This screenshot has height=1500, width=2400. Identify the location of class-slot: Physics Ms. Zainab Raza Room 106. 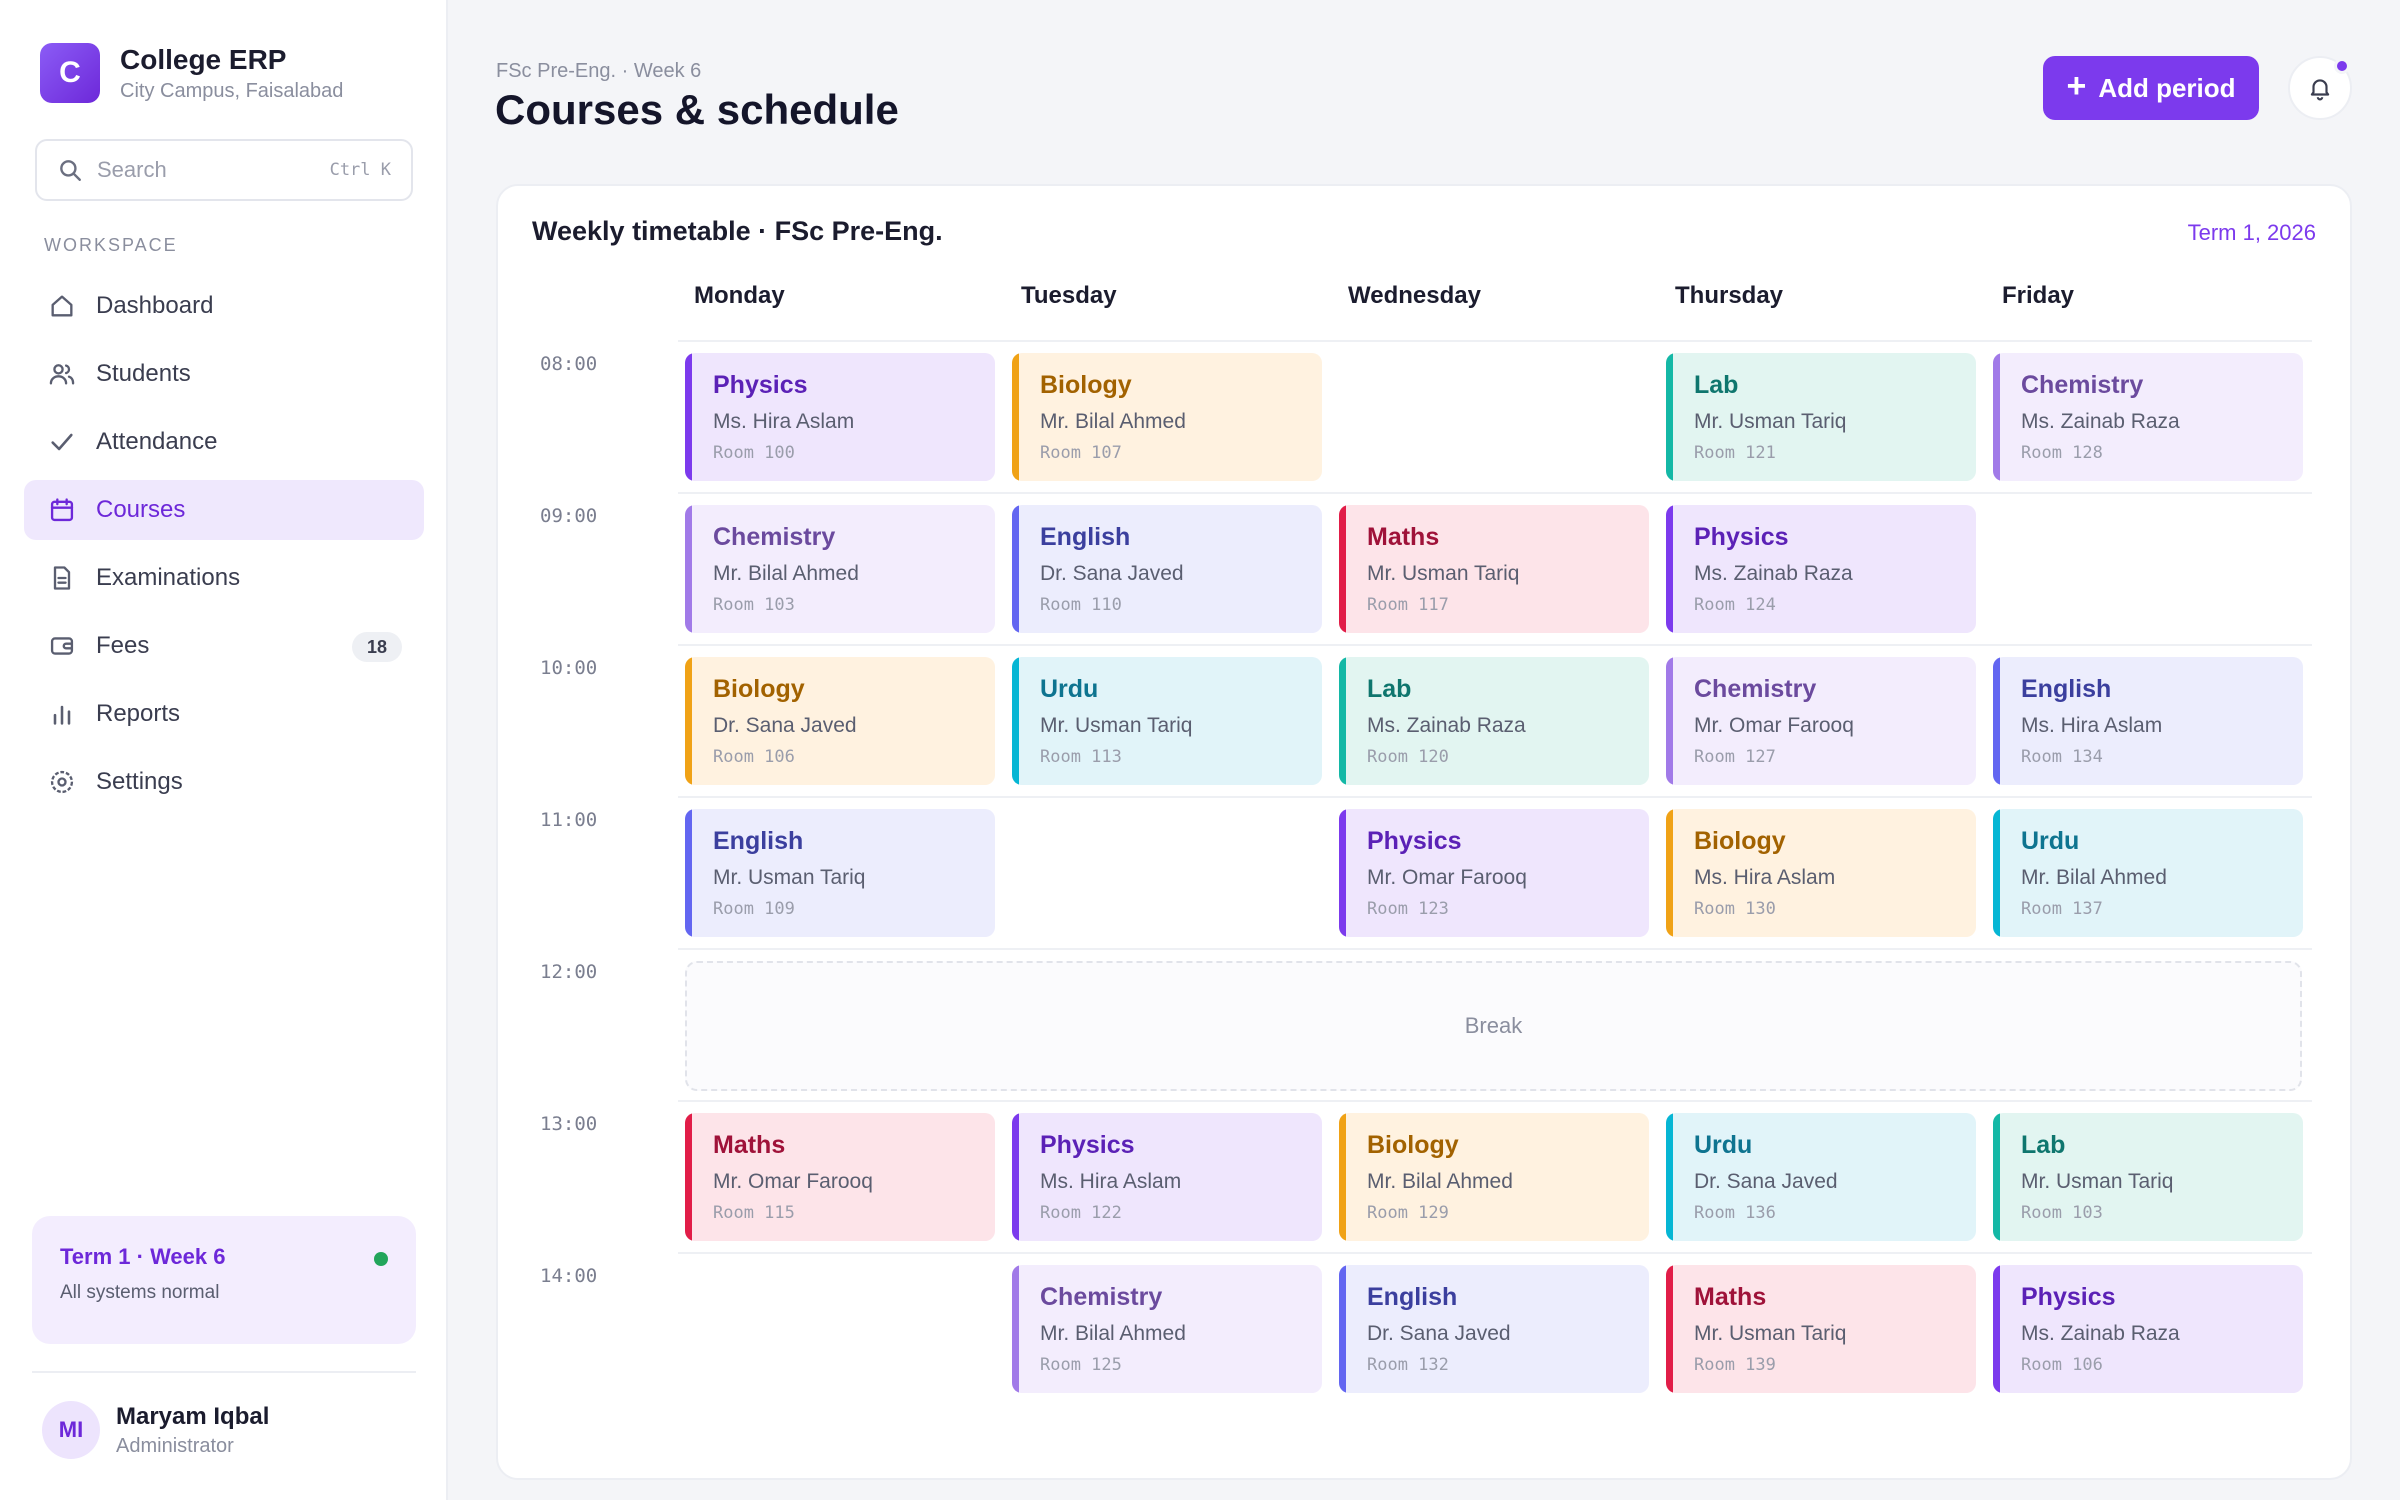
(2148, 1329).